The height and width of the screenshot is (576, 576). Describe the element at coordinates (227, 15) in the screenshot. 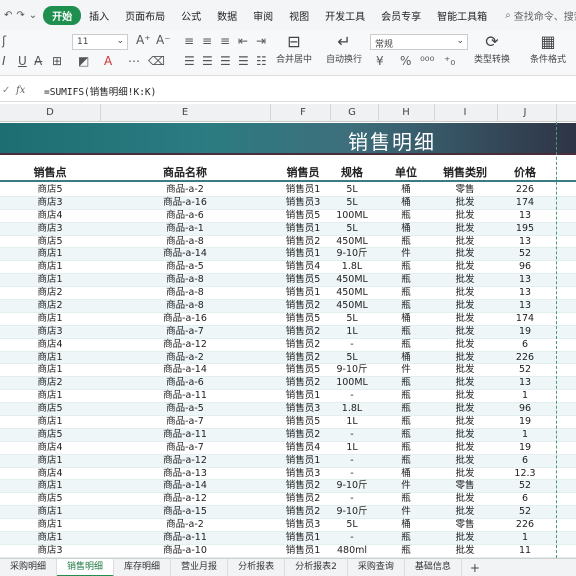

I see `tab-data: 数据` at that location.